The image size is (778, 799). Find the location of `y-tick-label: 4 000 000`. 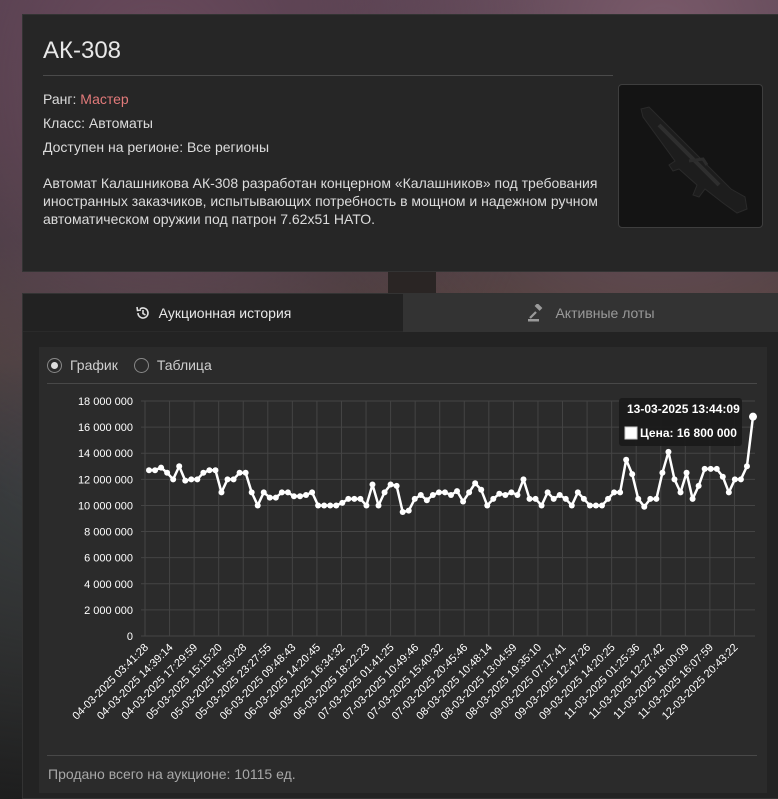

y-tick-label: 4 000 000 is located at coordinates (108, 585).